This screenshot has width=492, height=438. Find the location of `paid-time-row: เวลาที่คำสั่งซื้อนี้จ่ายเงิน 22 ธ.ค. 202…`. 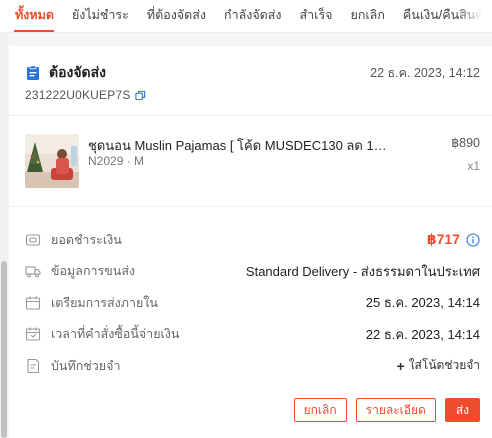

paid-time-row: เวลาที่คำสั่งซื้อนี้จ่ายเงิน 22 ธ.ค. 202… is located at coordinates (252, 335).